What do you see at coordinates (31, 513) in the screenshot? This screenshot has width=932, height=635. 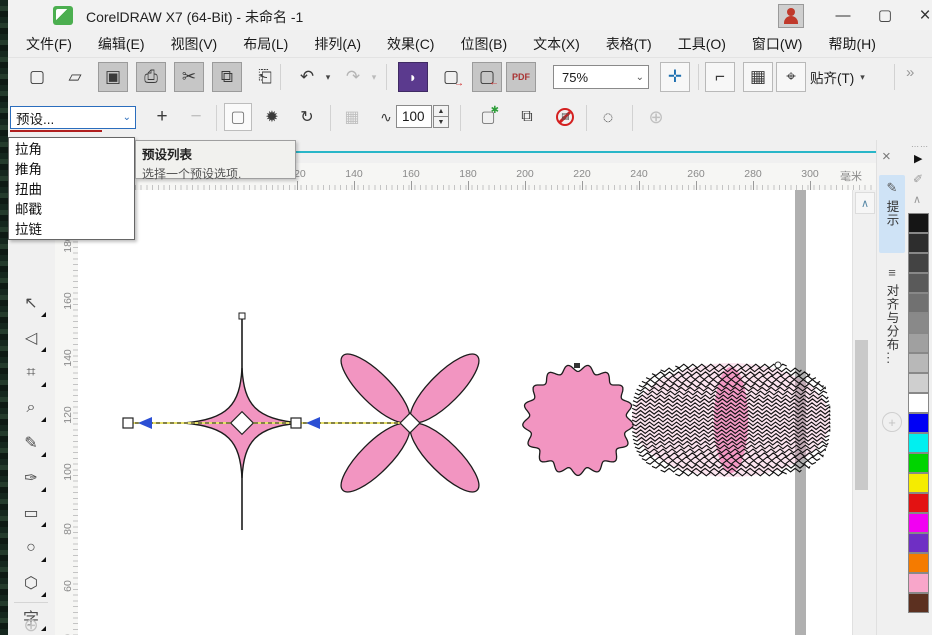 I see `toolbox-tool: ▭` at bounding box center [31, 513].